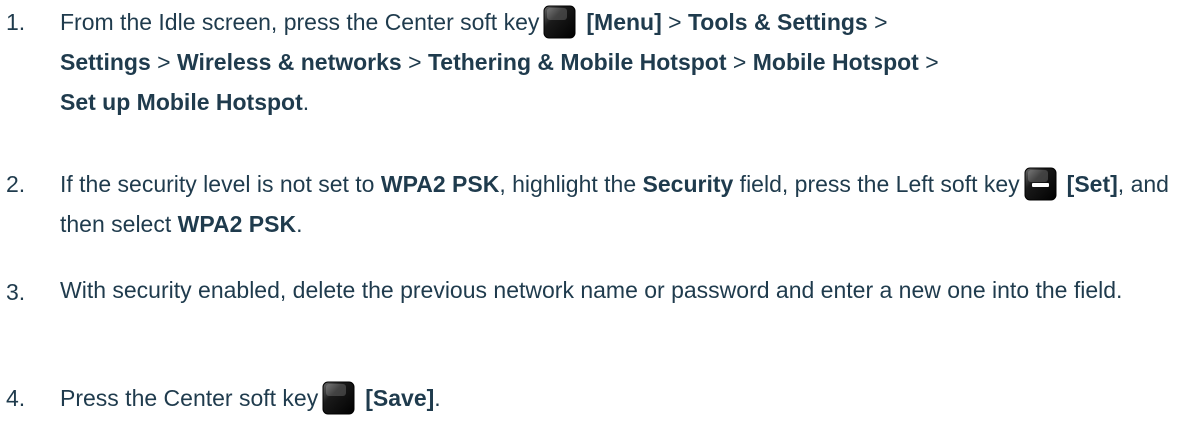 The height and width of the screenshot is (438, 1187). I want to click on step-number: 2., so click(16, 184).